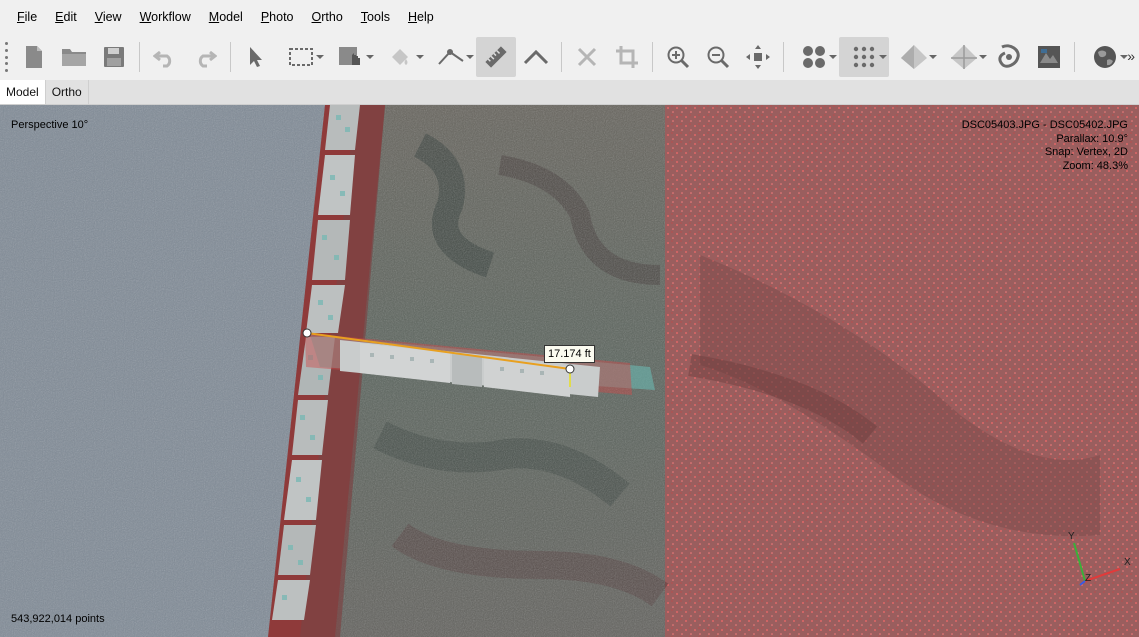 The height and width of the screenshot is (637, 1139). I want to click on polyline-tool-icon, so click(451, 57).